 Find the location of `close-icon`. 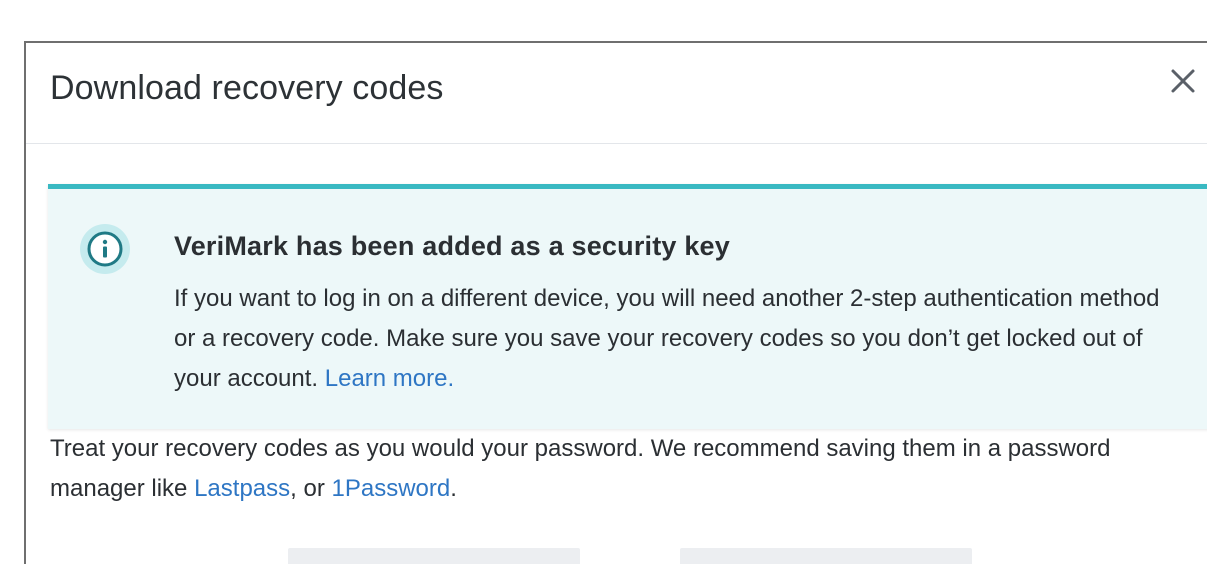

close-icon is located at coordinates (1183, 81).